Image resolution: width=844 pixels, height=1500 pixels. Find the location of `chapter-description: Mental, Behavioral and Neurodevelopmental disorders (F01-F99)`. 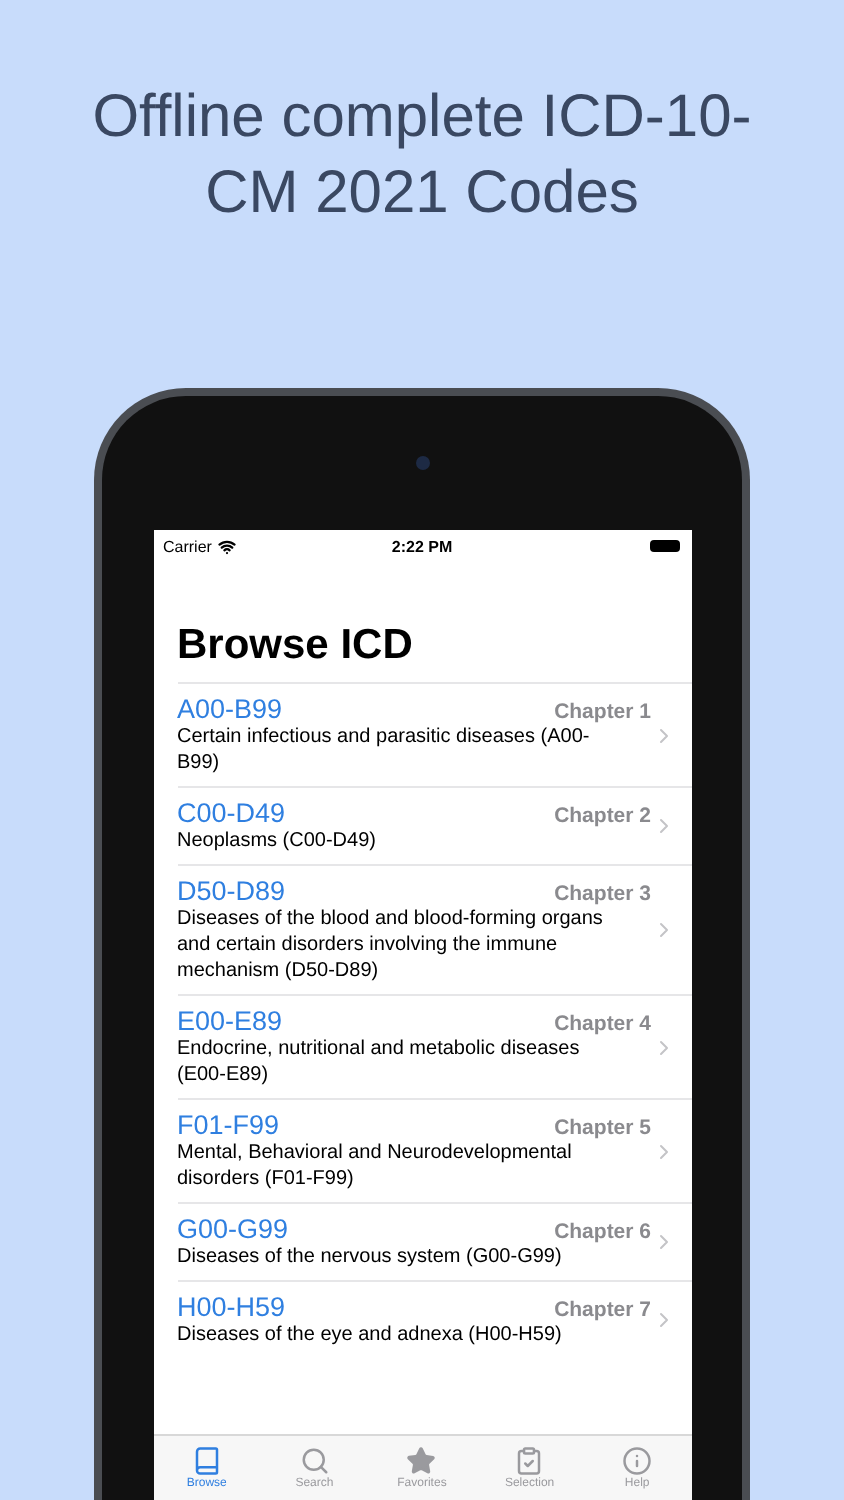

chapter-description: Mental, Behavioral and Neurodevelopmental disorders (F01-F99) is located at coordinates (375, 1166).